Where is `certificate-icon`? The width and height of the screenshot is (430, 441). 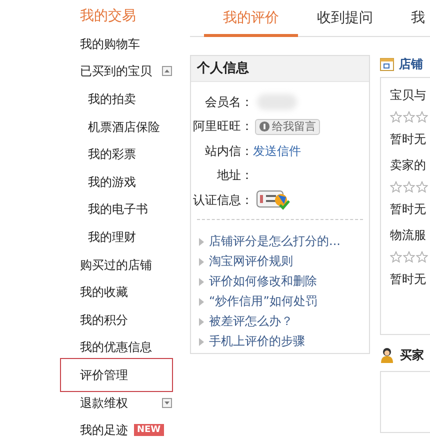 certificate-icon is located at coordinates (273, 200).